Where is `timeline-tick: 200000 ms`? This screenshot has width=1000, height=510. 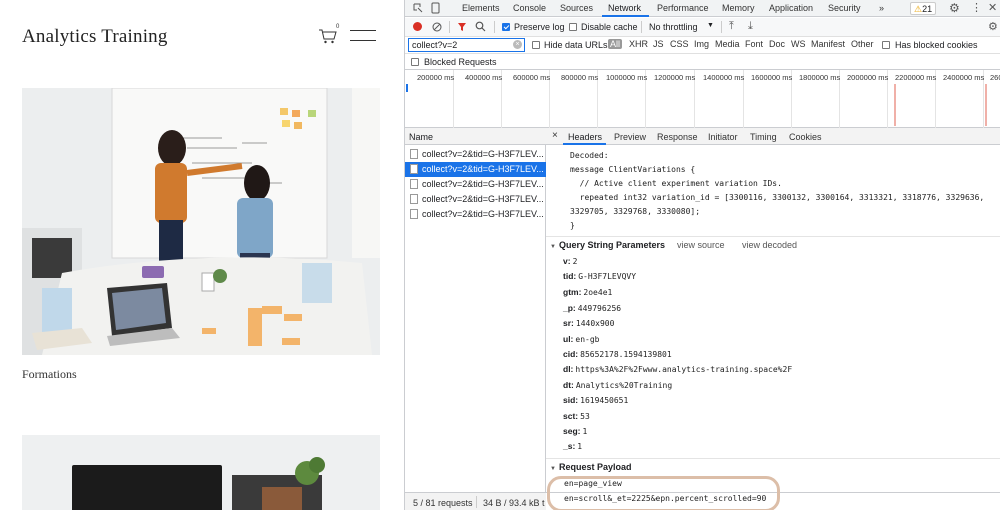 timeline-tick: 200000 ms is located at coordinates (436, 77).